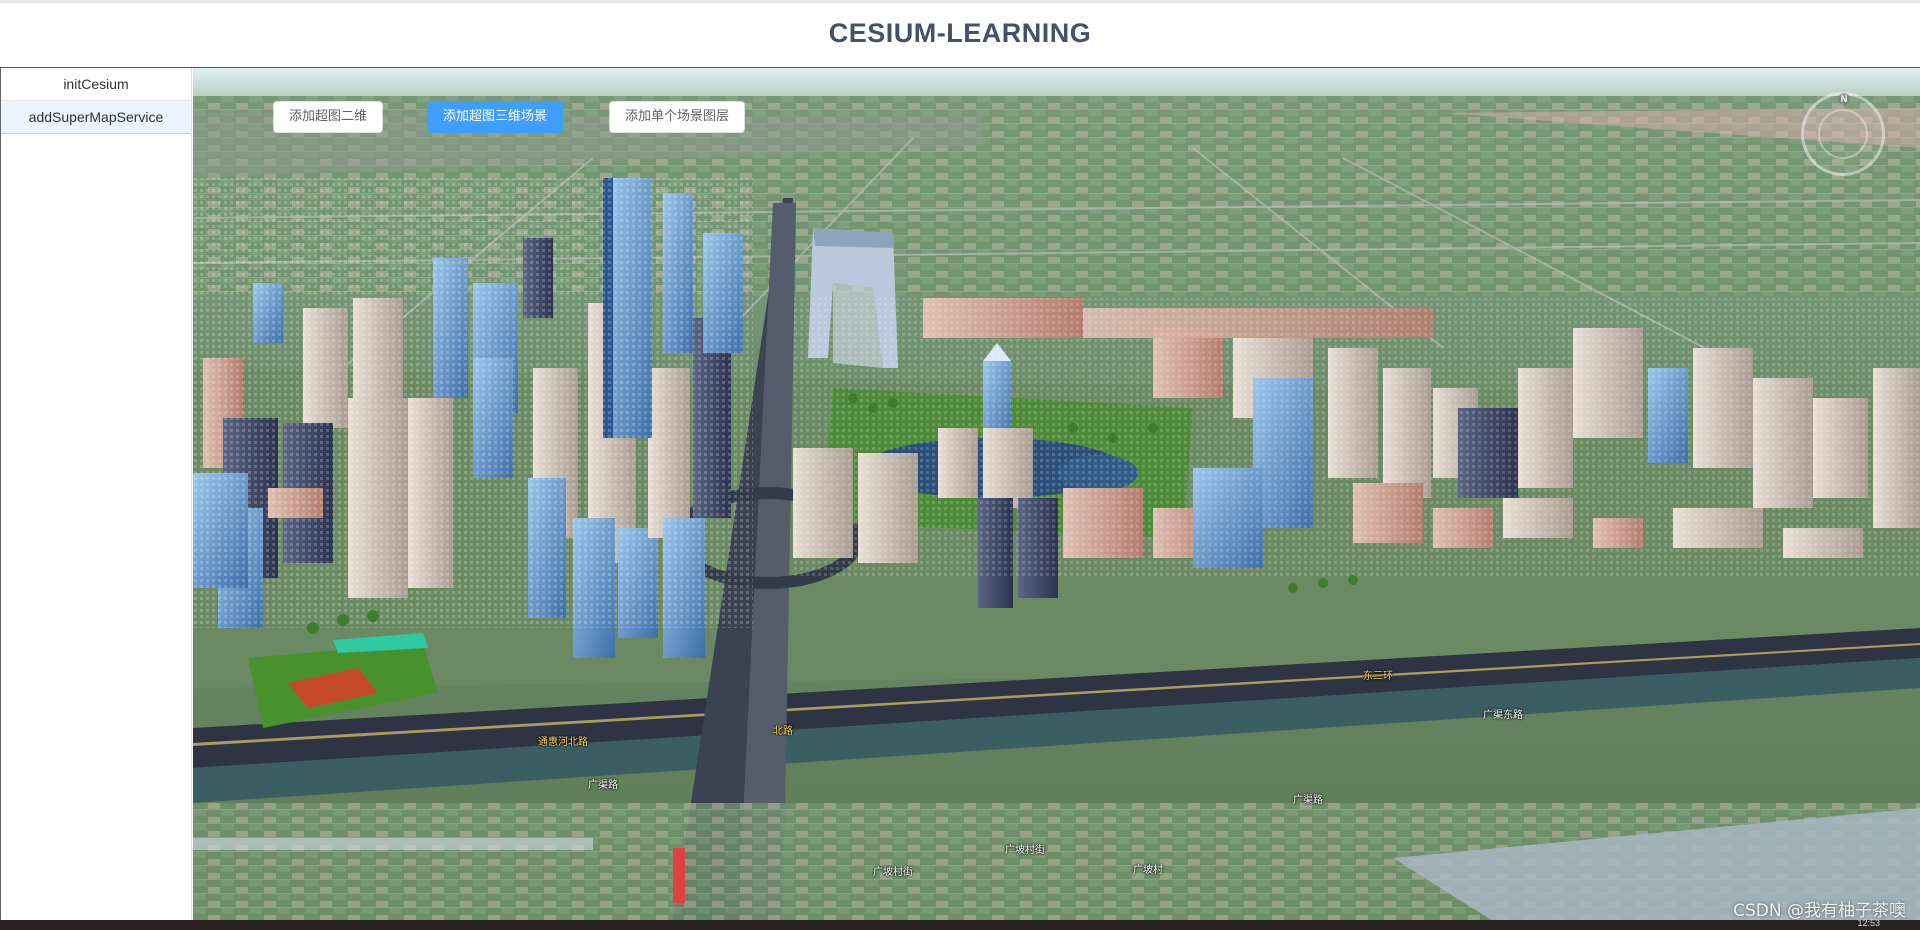 This screenshot has width=1920, height=930. Describe the element at coordinates (1056, 82) in the screenshot. I see `sky` at that location.